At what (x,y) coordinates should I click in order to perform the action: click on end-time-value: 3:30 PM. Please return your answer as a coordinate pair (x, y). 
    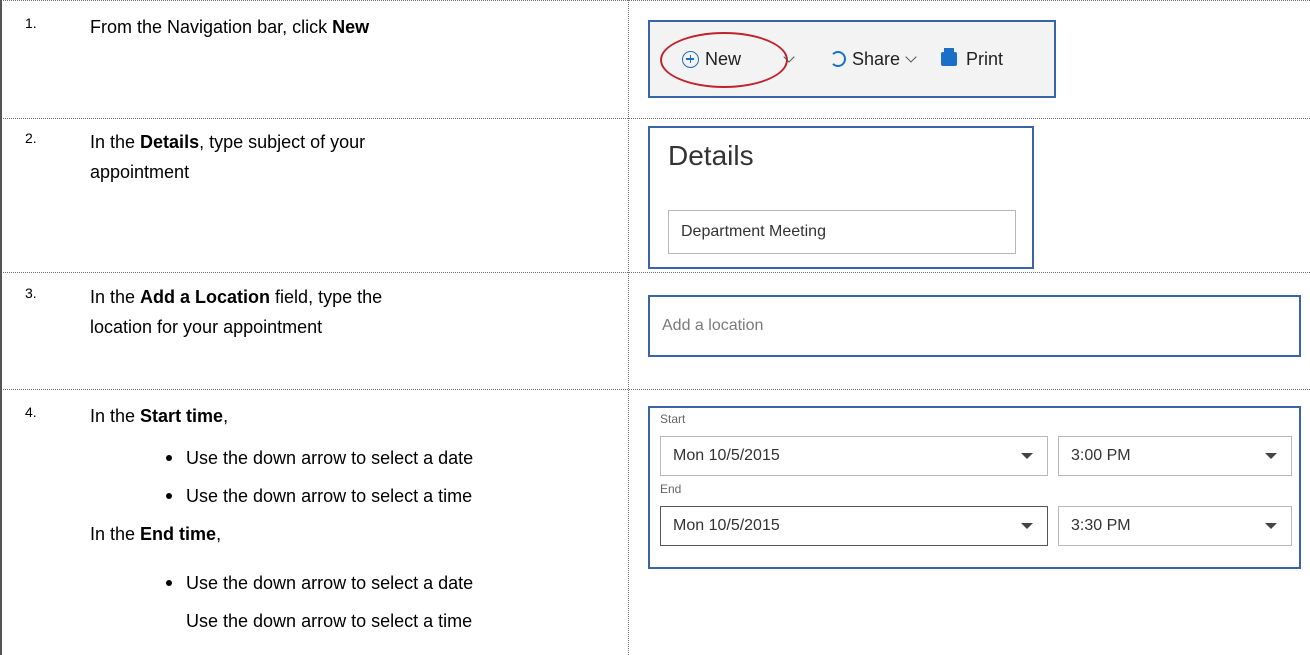
    Looking at the image, I should click on (1101, 525).